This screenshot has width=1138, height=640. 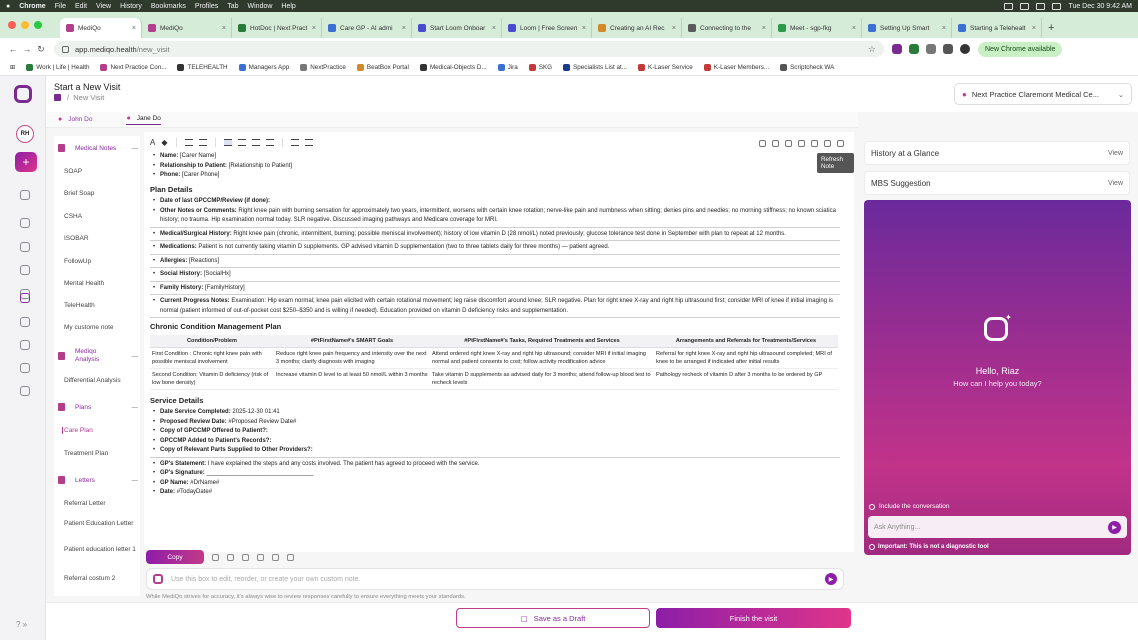 I want to click on control-center-icon, so click(x=1057, y=6).